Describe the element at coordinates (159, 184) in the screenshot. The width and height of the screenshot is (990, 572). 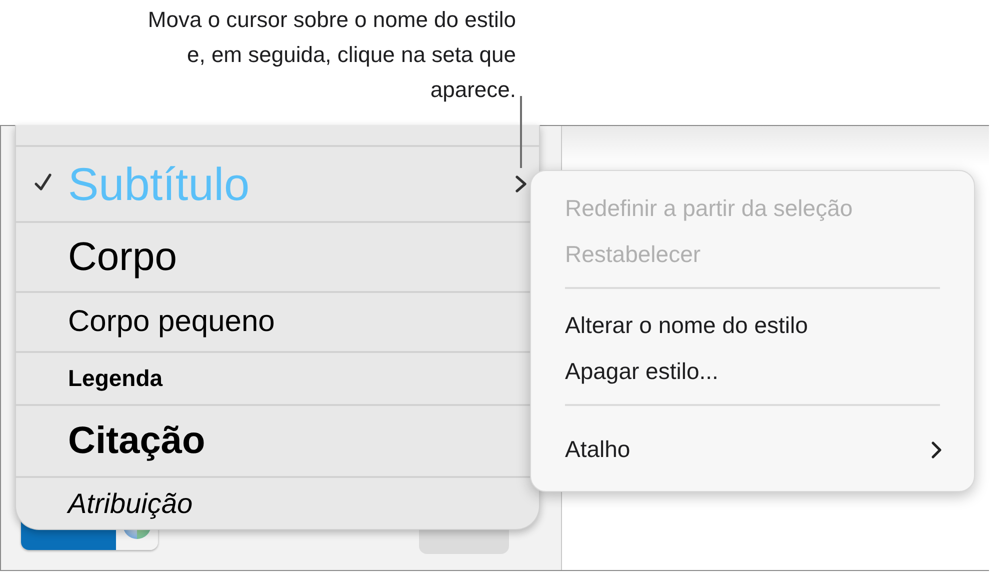
I see `style-name: Subtítulo` at that location.